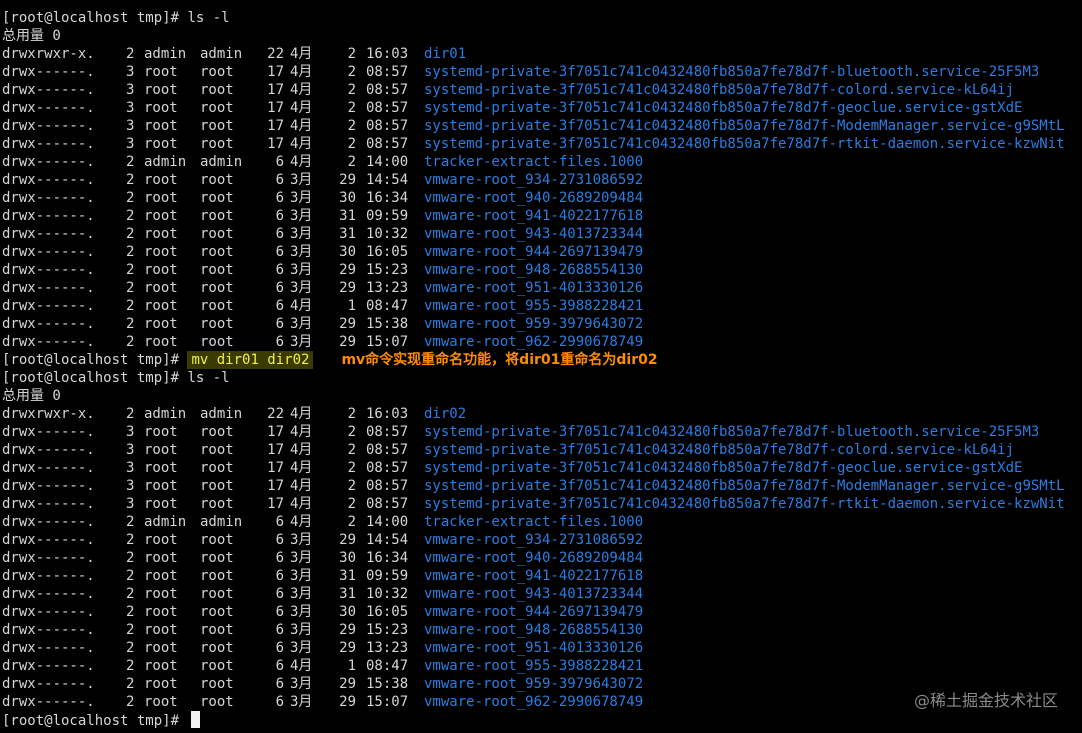  Describe the element at coordinates (31, 396) in the screenshot. I see `total-line: 总用量 0` at that location.